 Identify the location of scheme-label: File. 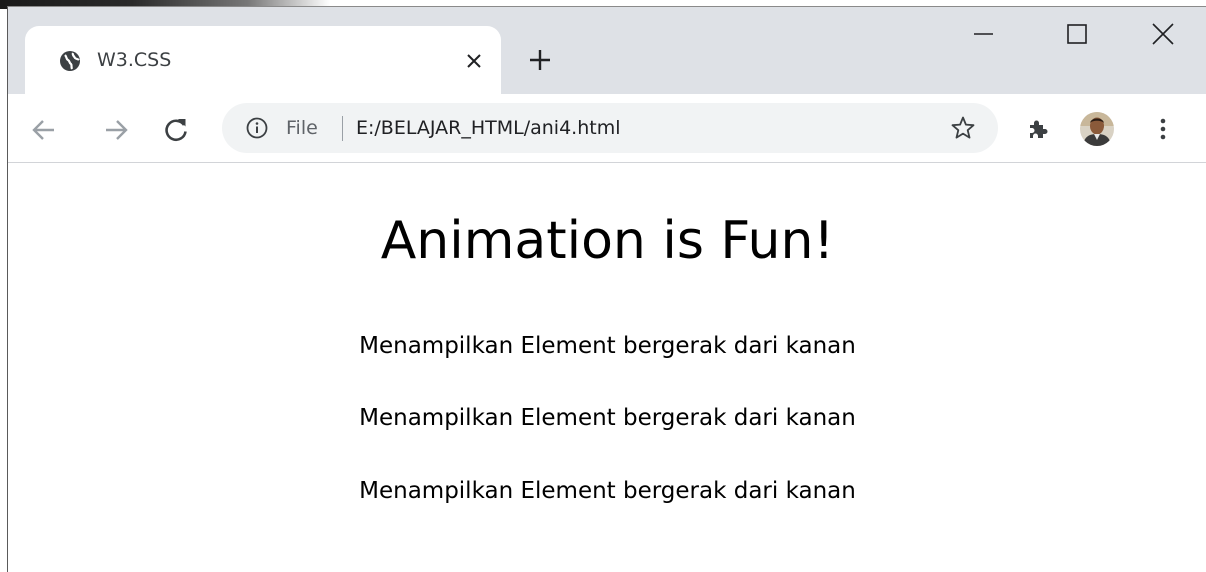
(302, 128).